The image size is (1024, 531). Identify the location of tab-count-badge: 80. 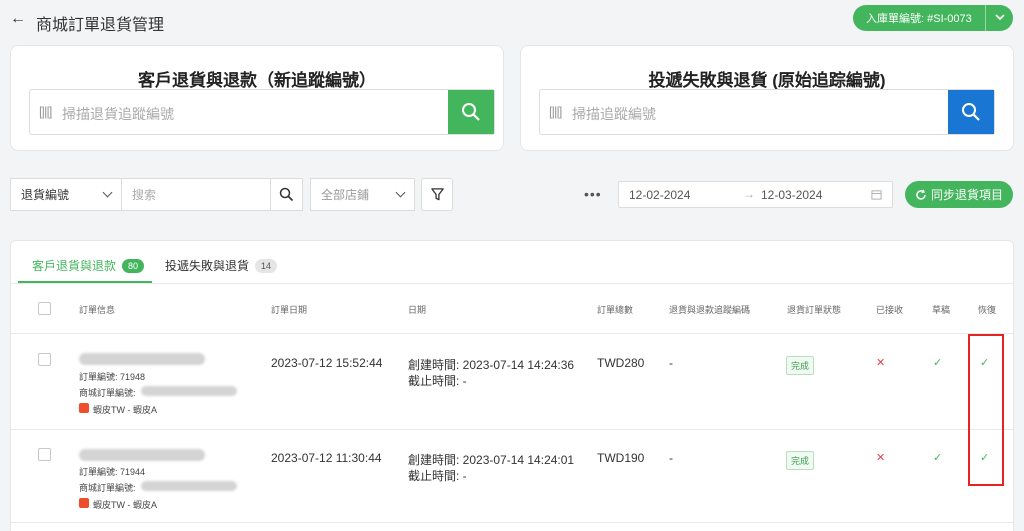
(133, 265).